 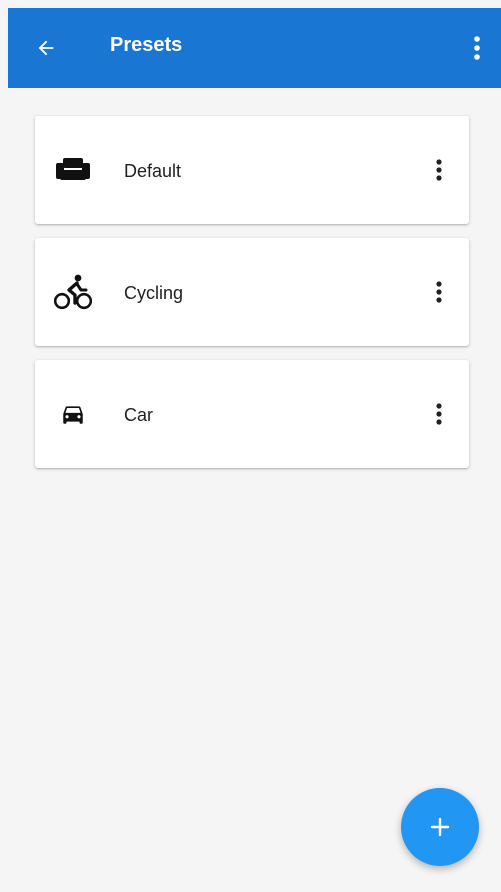 I want to click on sofa-icon, so click(x=73, y=170).